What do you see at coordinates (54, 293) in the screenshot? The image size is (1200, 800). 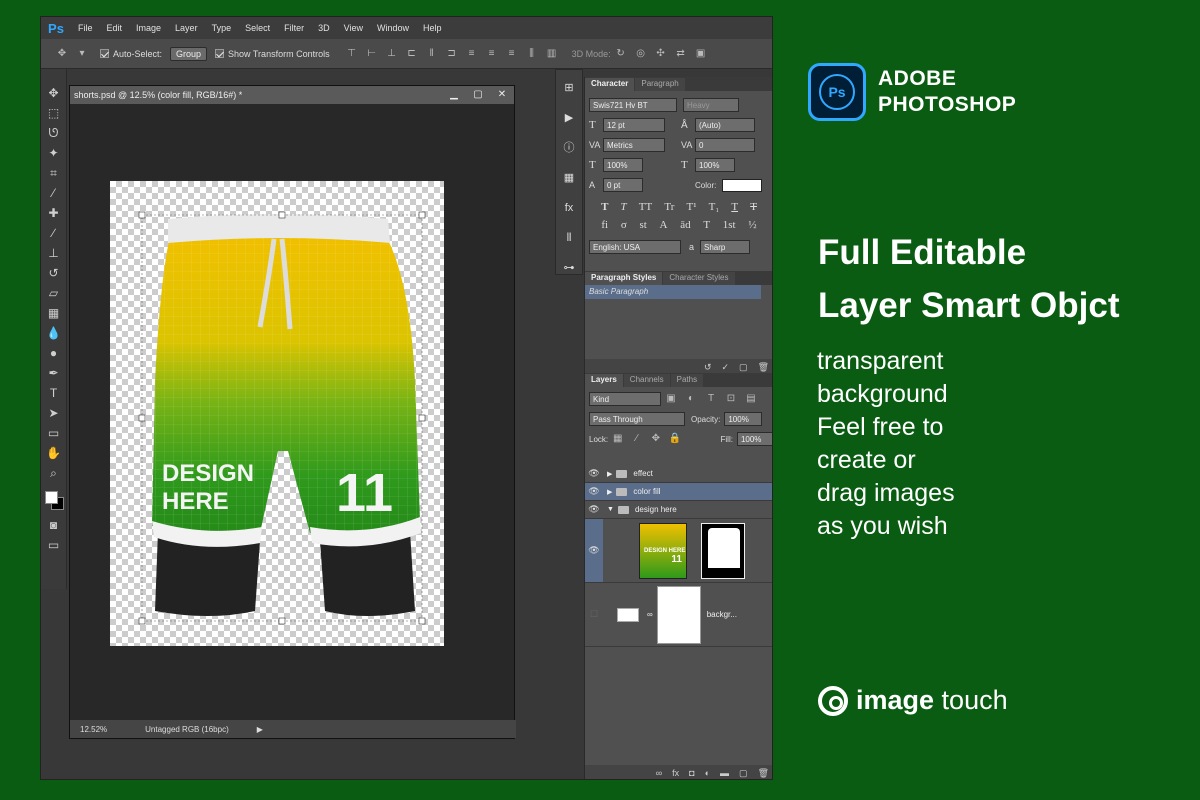 I see `eraser-tool-icon: ▱` at bounding box center [54, 293].